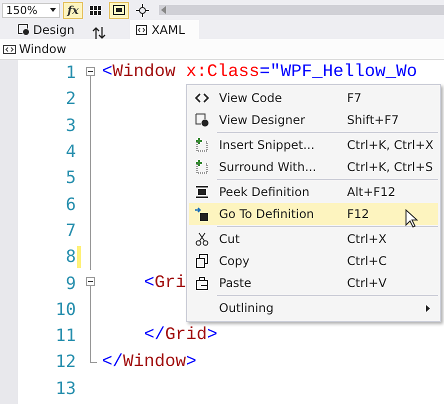 Image resolution: width=444 pixels, height=404 pixels. What do you see at coordinates (70, 73) in the screenshot?
I see `line-number: 1` at bounding box center [70, 73].